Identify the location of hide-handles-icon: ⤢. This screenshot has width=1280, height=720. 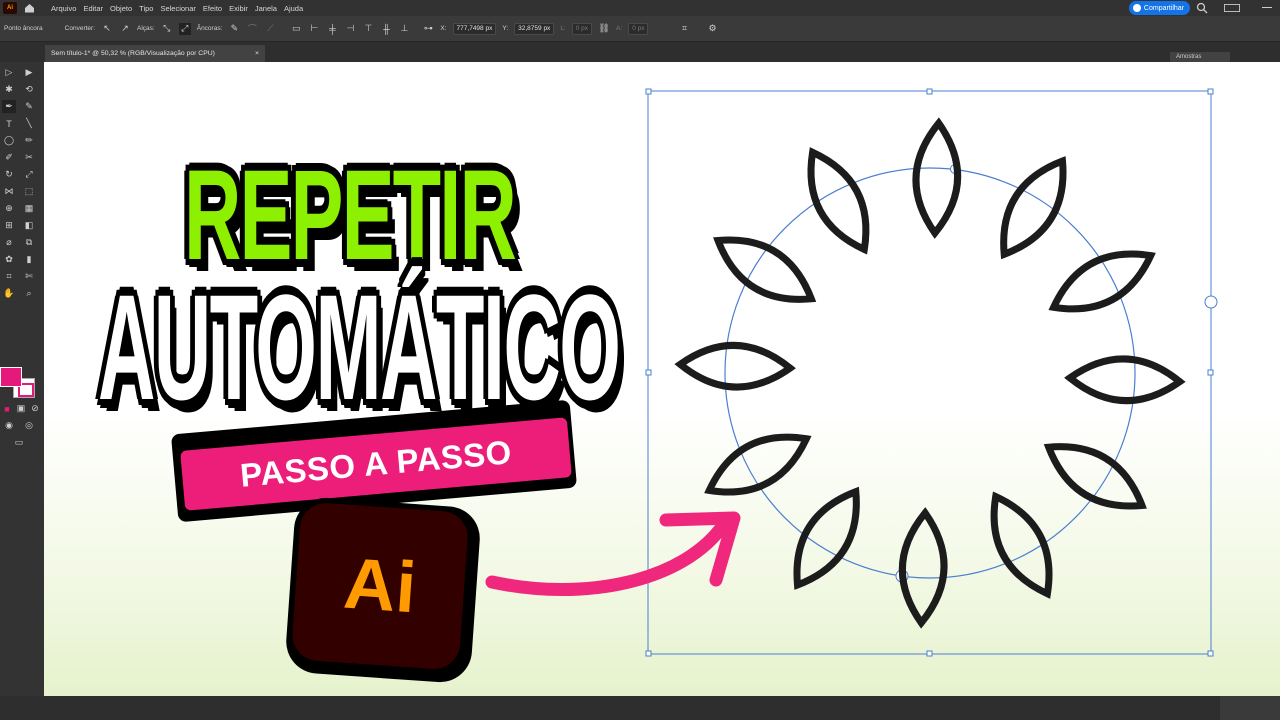
(184, 28).